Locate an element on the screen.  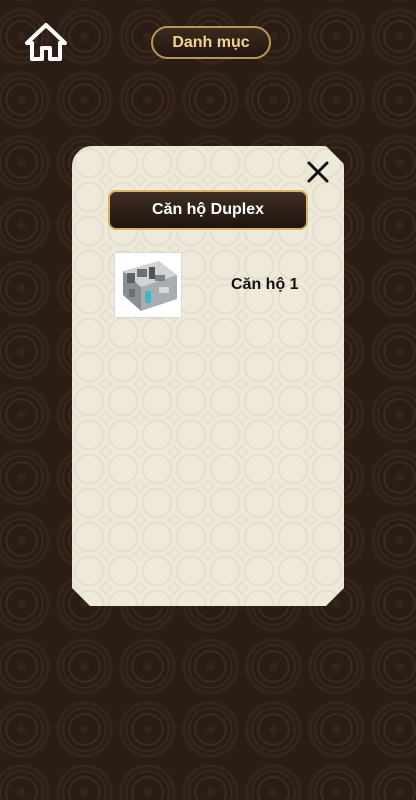
apartment-thumbnail is located at coordinates (148, 285).